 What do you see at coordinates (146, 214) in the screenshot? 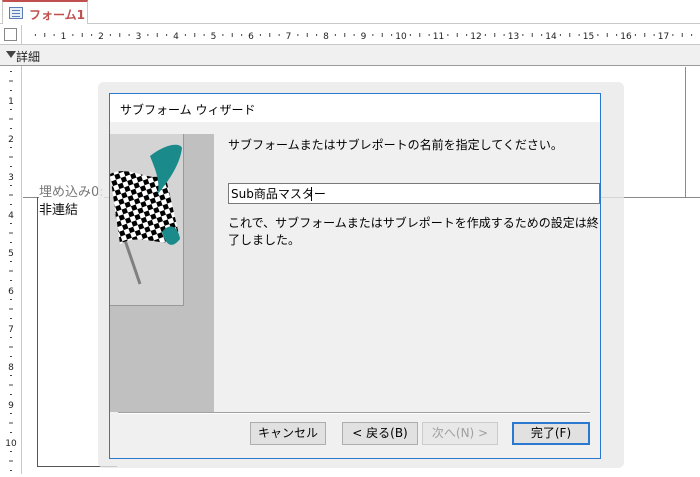
I see `checkered-flag-icon` at bounding box center [146, 214].